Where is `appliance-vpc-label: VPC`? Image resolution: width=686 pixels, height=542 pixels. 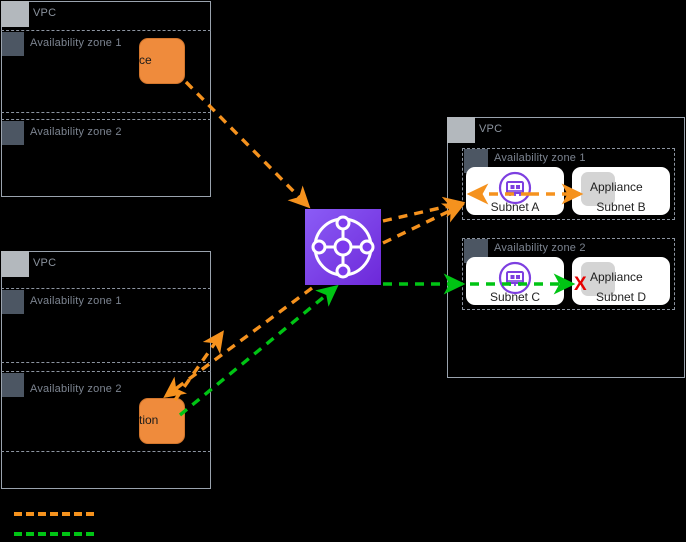 appliance-vpc-label: VPC is located at coordinates (491, 129).